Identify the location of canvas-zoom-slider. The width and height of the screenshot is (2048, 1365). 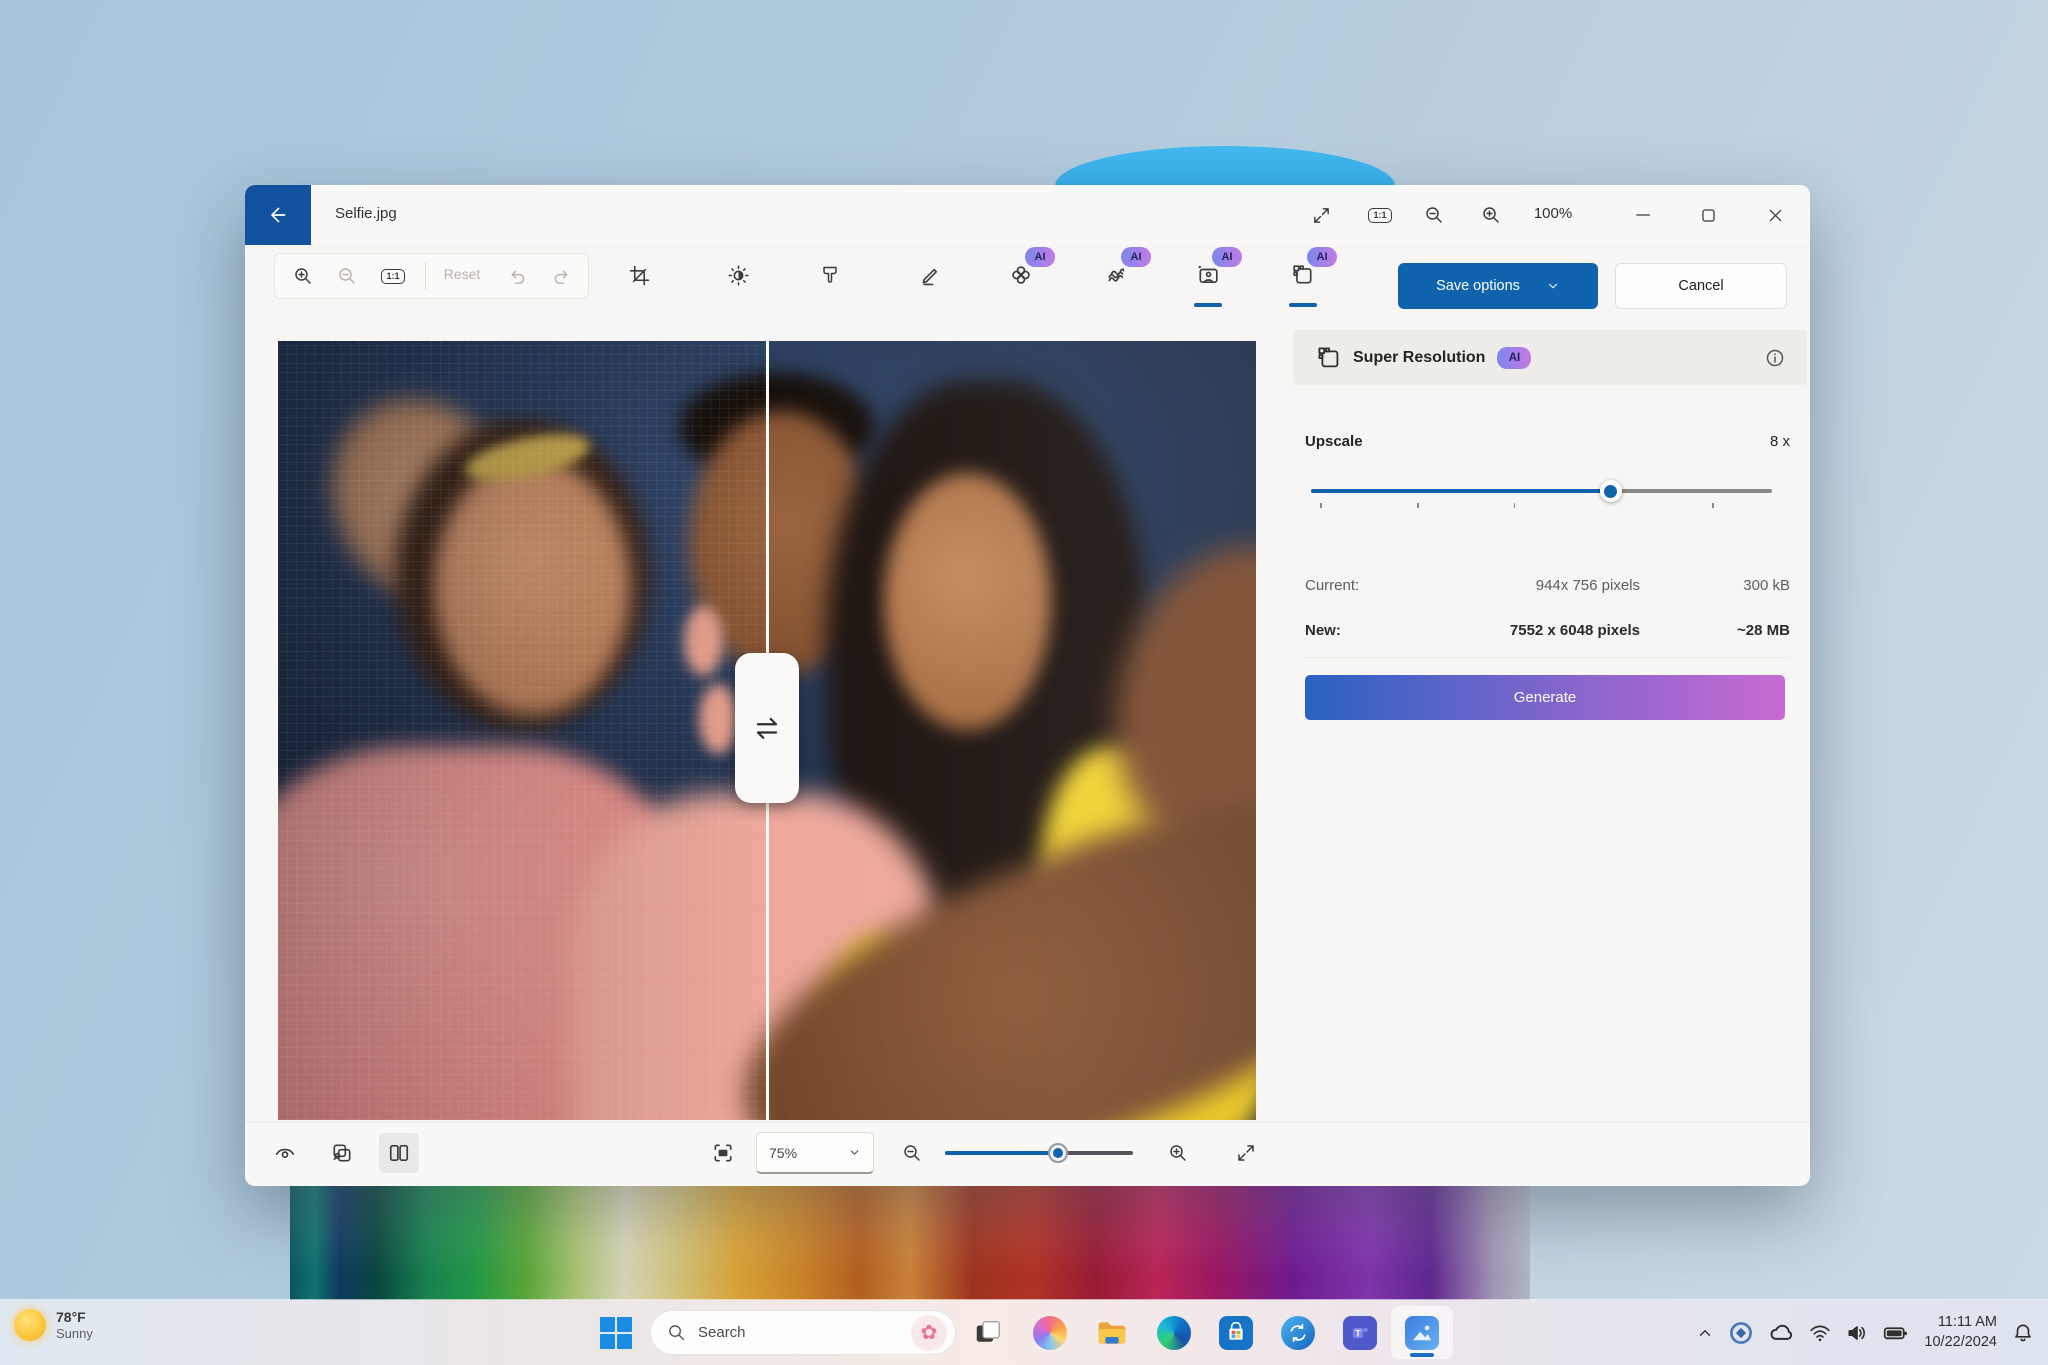
(1039, 1153).